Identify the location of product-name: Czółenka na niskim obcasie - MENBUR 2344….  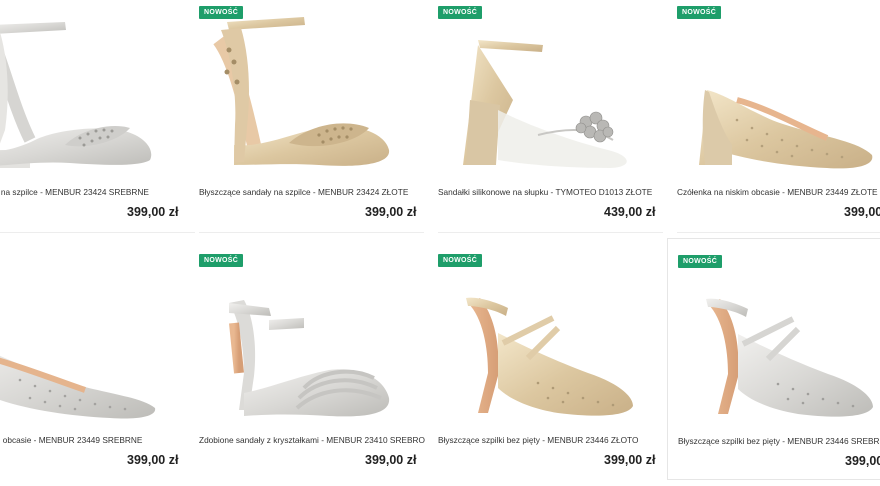
(778, 192).